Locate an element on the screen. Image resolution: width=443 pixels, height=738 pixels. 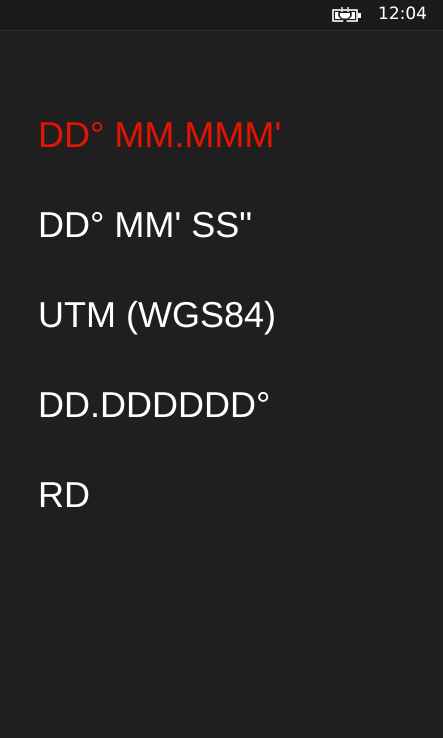
format-option: UTM (WGS84) is located at coordinates (157, 315).